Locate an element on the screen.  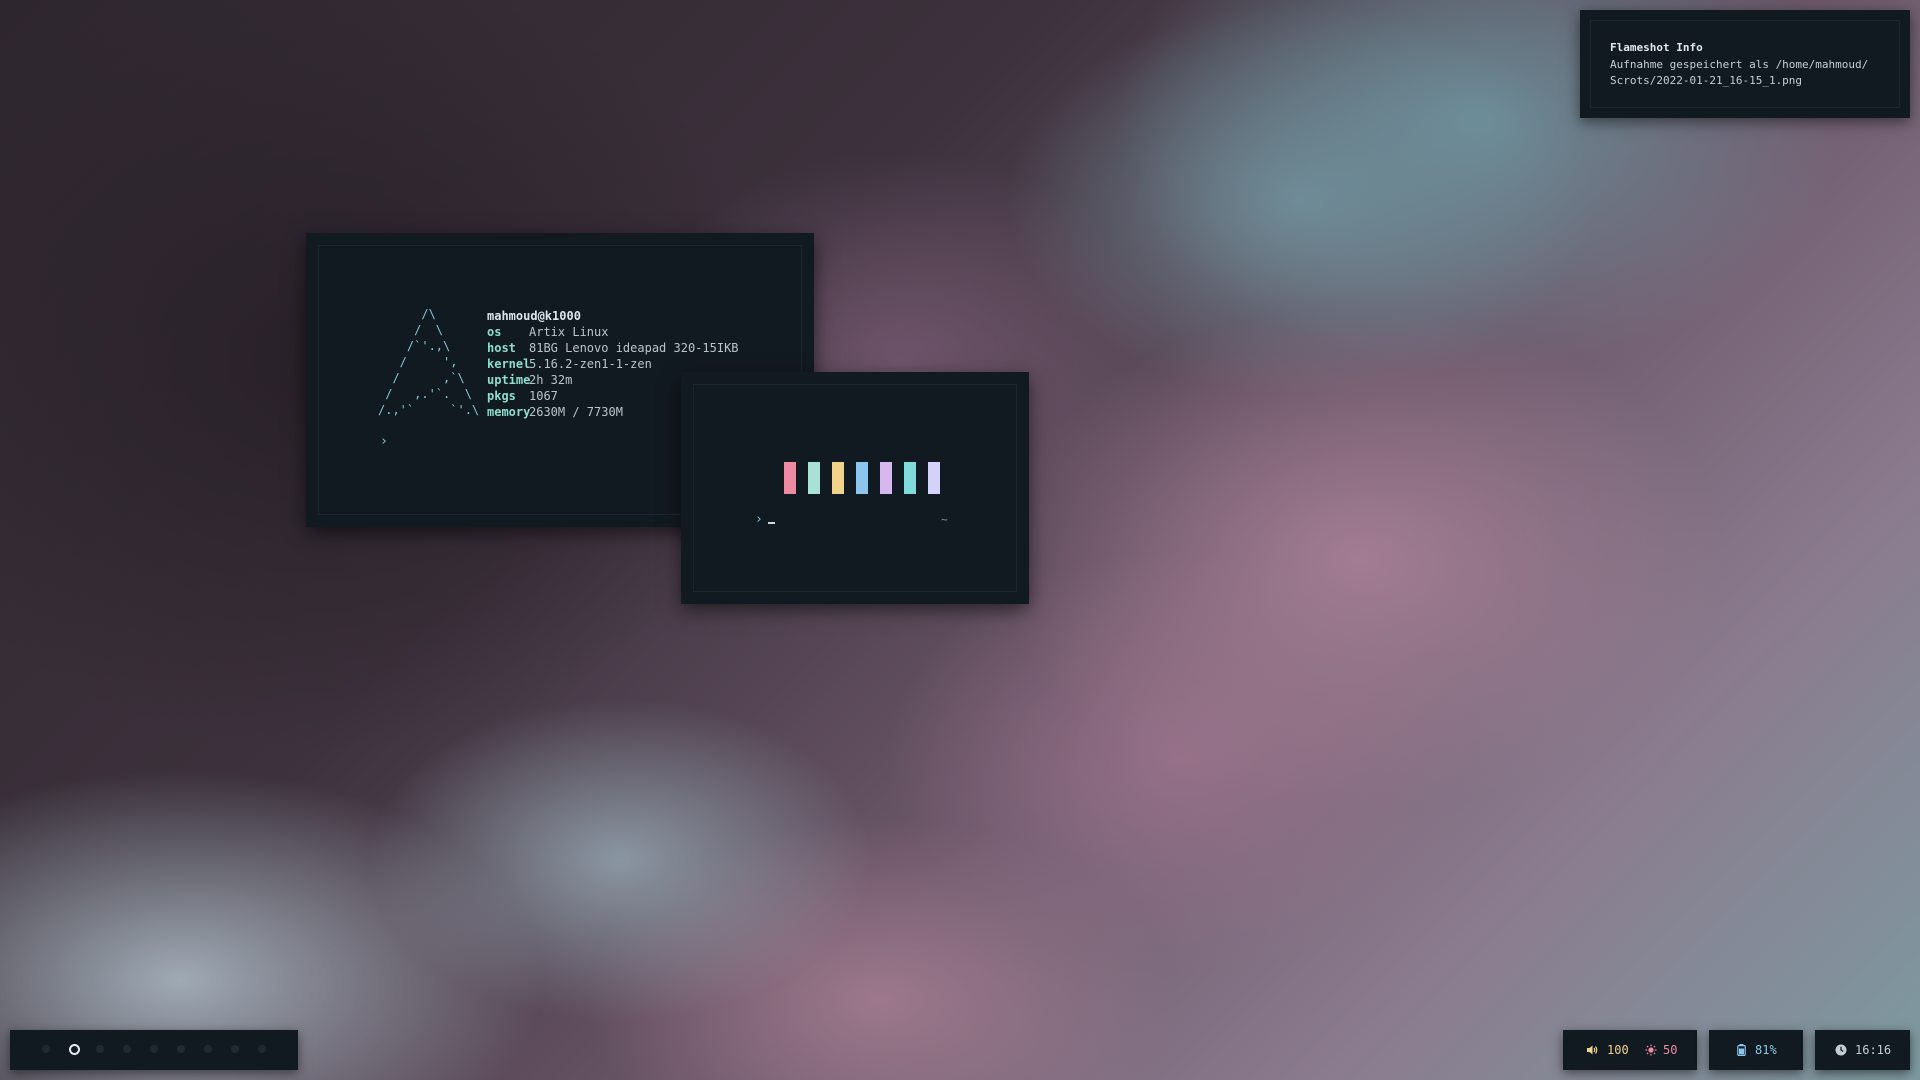
battery-level: 81% is located at coordinates (1766, 1050).